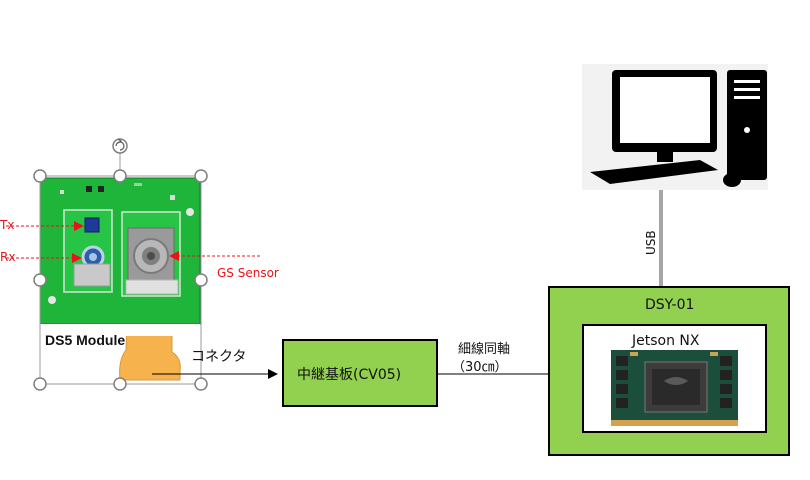 The image size is (810, 480). What do you see at coordinates (661, 238) in the screenshot?
I see `usb-line` at bounding box center [661, 238].